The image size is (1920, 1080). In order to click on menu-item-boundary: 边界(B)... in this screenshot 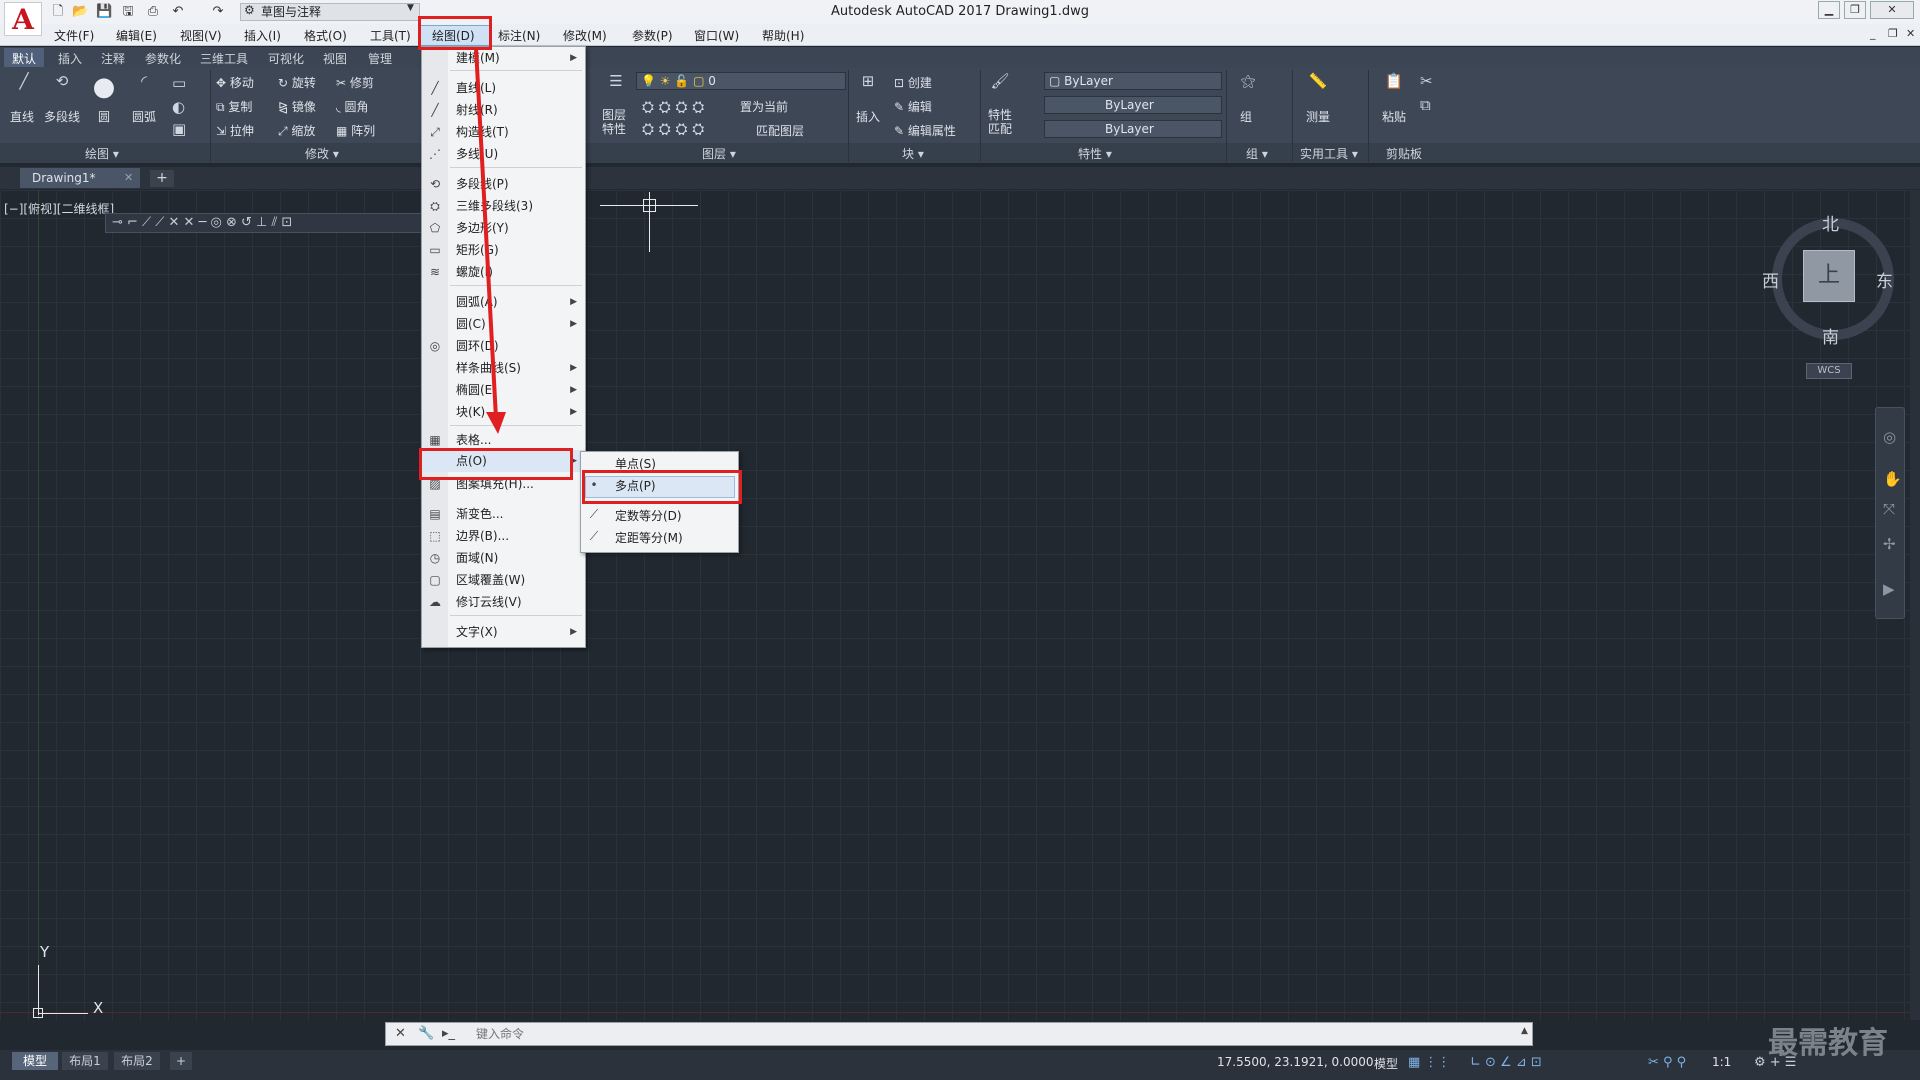, I will do `click(482, 536)`.